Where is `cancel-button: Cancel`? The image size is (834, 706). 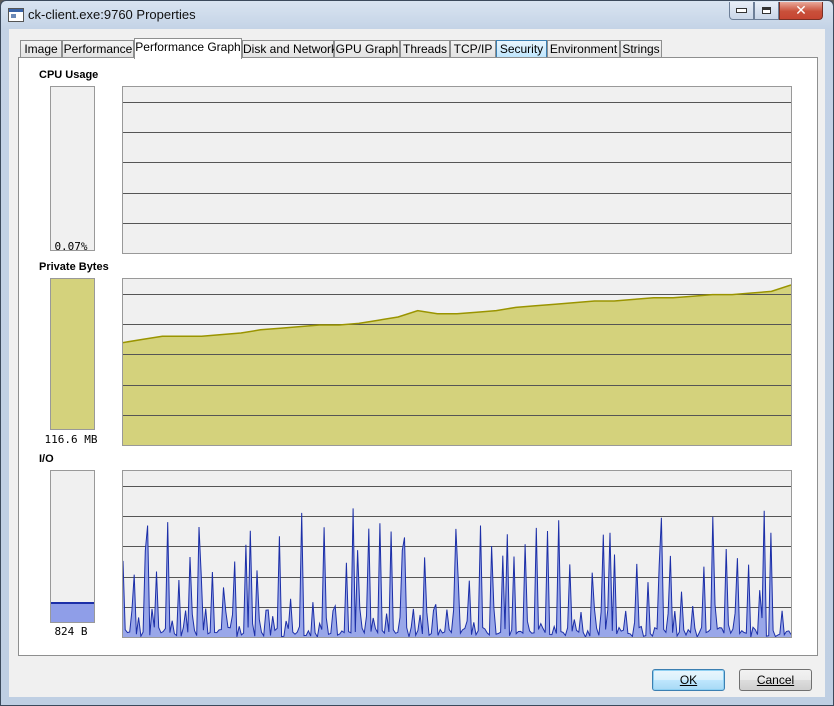
cancel-button: Cancel is located at coordinates (775, 680).